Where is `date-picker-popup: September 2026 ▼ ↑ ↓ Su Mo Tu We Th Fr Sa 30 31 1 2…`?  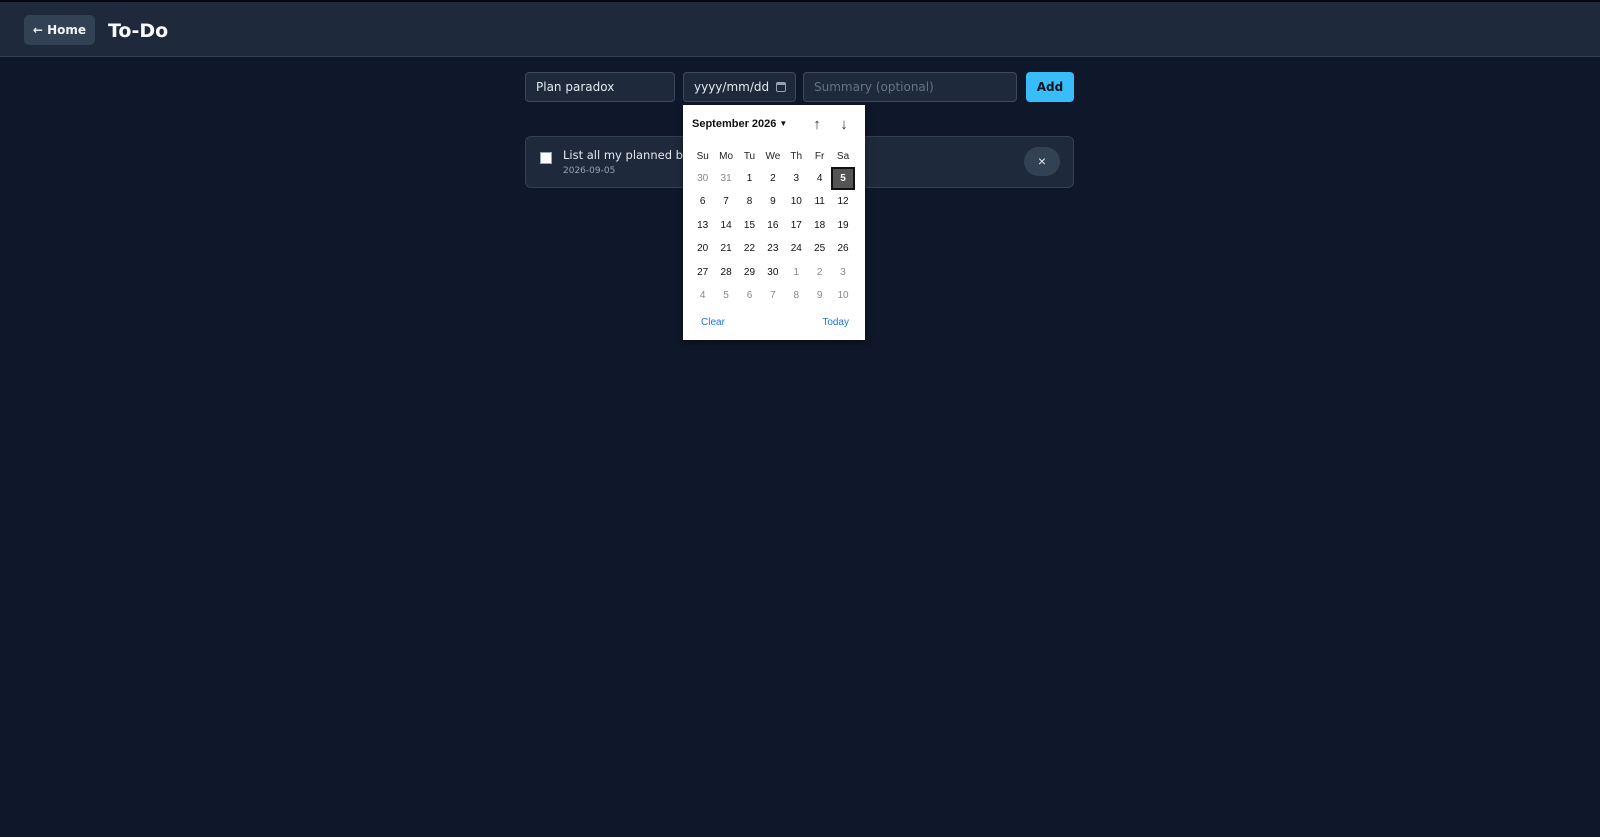 date-picker-popup: September 2026 ▼ ↑ ↓ Su Mo Tu We Th Fr Sa 30 31 1 2… is located at coordinates (774, 222).